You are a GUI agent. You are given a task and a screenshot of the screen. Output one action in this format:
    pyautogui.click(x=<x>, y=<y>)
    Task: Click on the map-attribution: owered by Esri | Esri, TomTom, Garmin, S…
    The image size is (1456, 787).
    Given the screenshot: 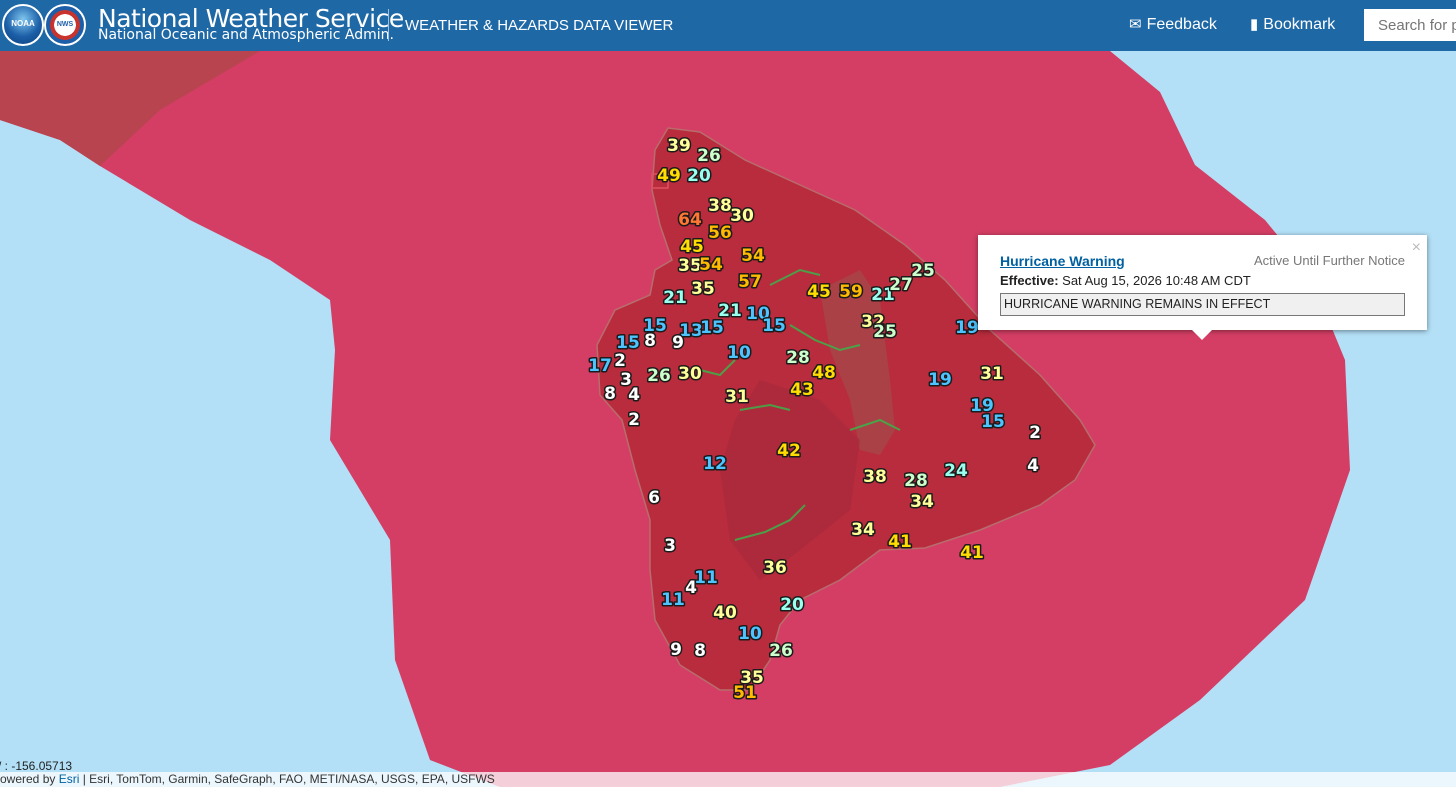 What is the action you would take?
    pyautogui.click(x=728, y=779)
    